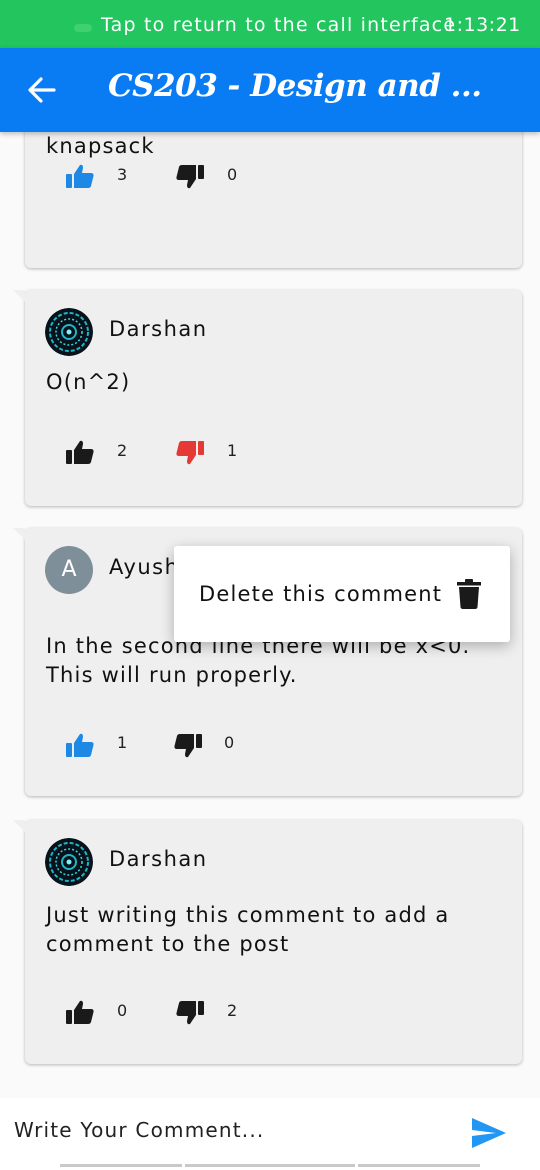 Image resolution: width=540 pixels, height=1170 pixels. Describe the element at coordinates (482, 25) in the screenshot. I see `call-timer: 1:13:21` at that location.